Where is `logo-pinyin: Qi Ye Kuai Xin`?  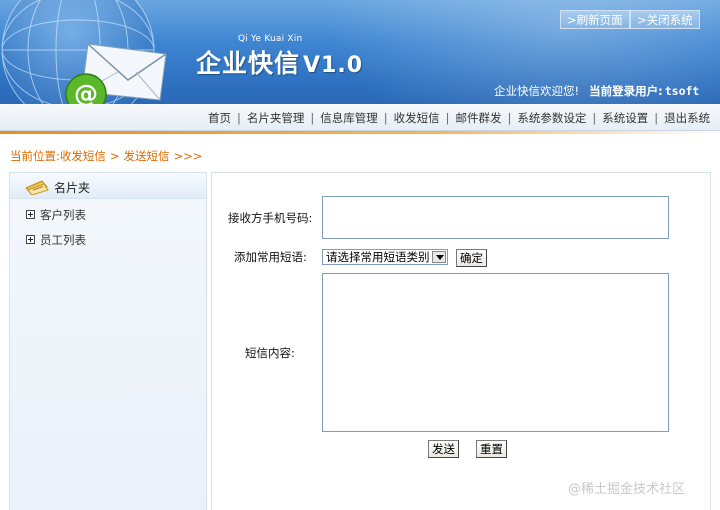 logo-pinyin: Qi Ye Kuai Xin is located at coordinates (270, 39).